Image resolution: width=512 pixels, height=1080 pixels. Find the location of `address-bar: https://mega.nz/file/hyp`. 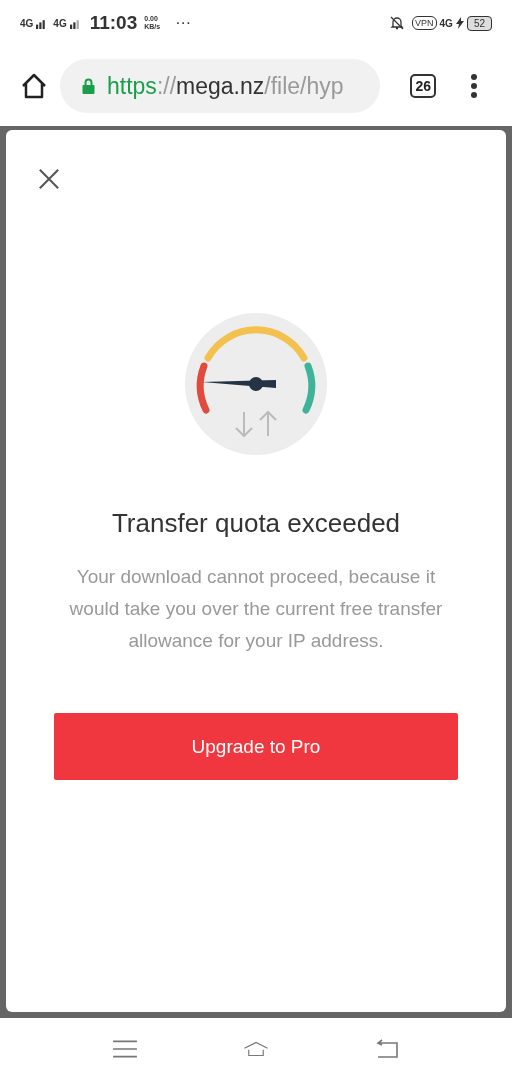

address-bar: https://mega.nz/file/hyp is located at coordinates (220, 86).